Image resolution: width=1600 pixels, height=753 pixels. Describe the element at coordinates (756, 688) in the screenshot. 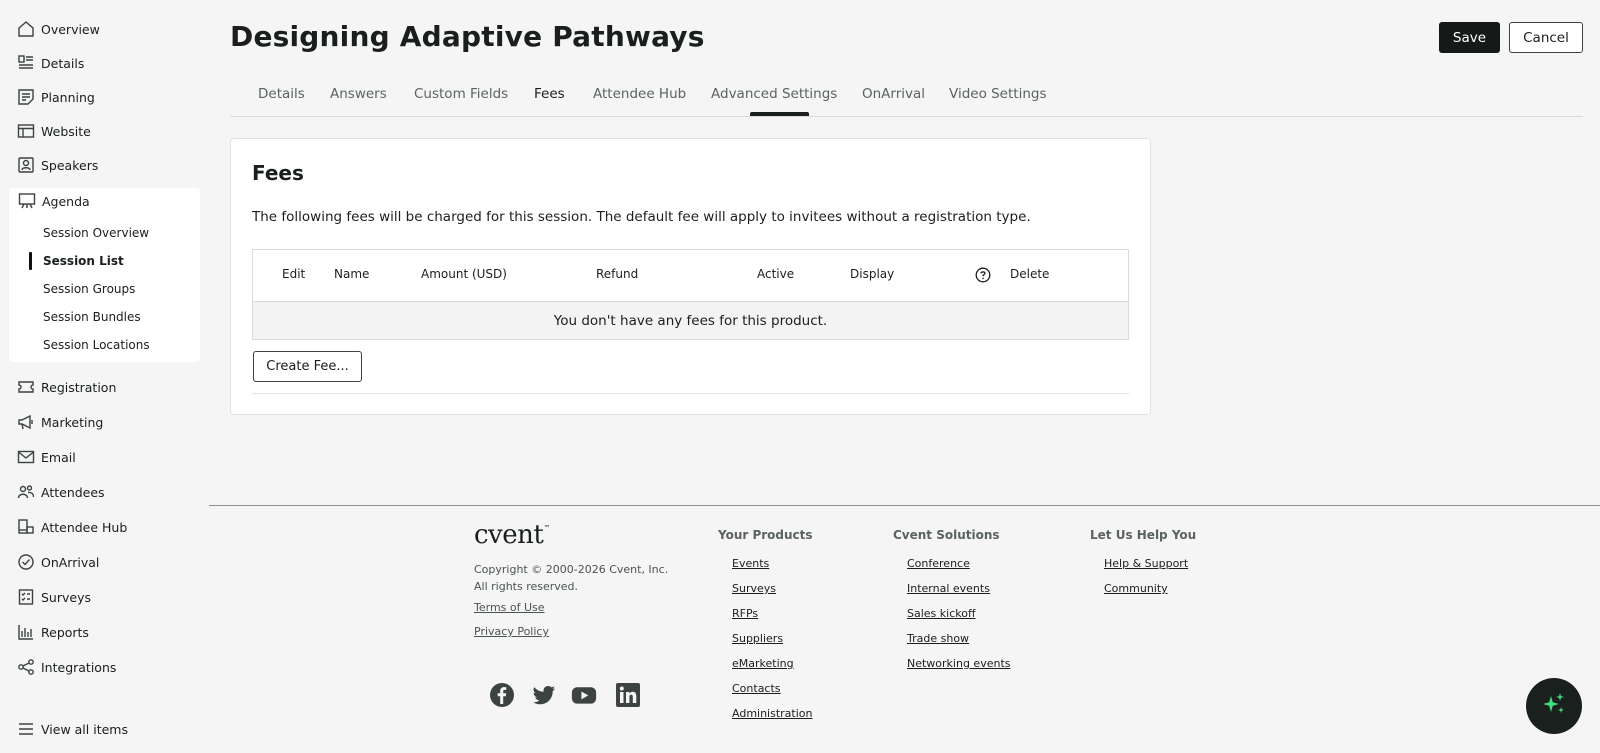

I see `footer-link-contacts: Contacts` at that location.